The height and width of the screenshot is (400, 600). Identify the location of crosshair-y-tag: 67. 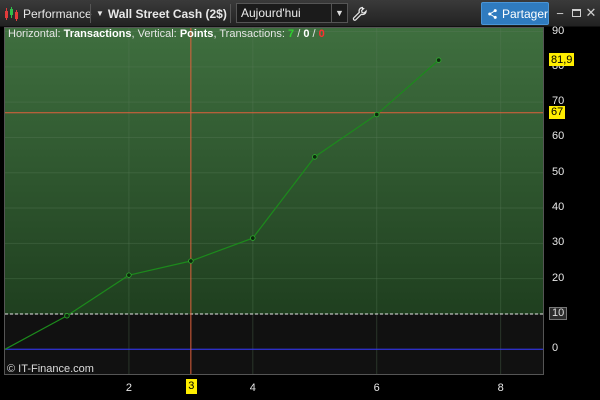
(557, 112).